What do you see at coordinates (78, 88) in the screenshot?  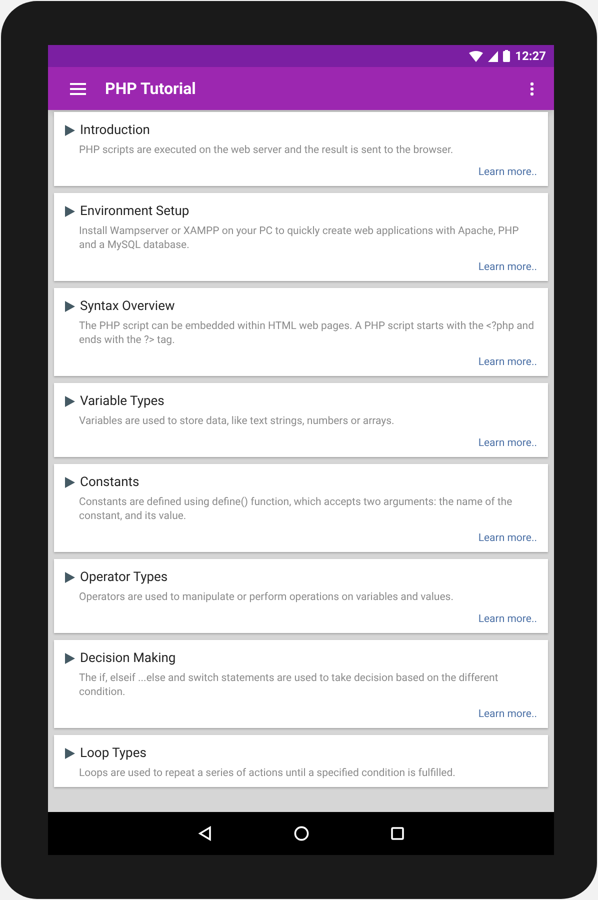 I see `menu-icon` at bounding box center [78, 88].